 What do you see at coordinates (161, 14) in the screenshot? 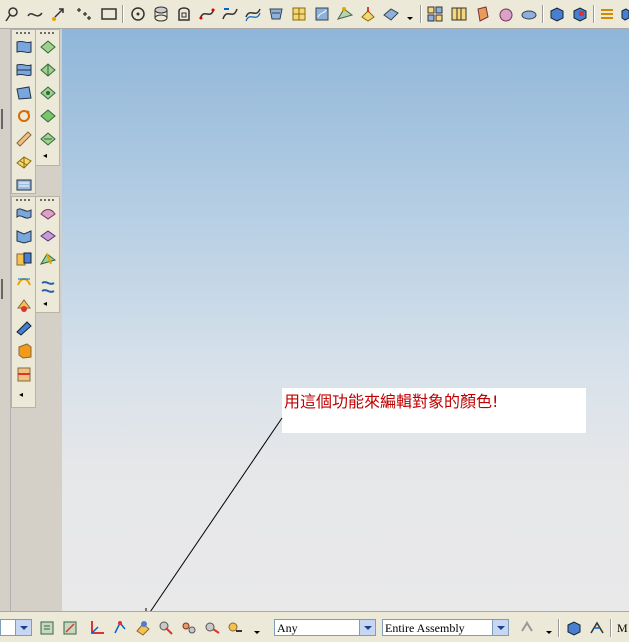
I see `cylinder-icon` at bounding box center [161, 14].